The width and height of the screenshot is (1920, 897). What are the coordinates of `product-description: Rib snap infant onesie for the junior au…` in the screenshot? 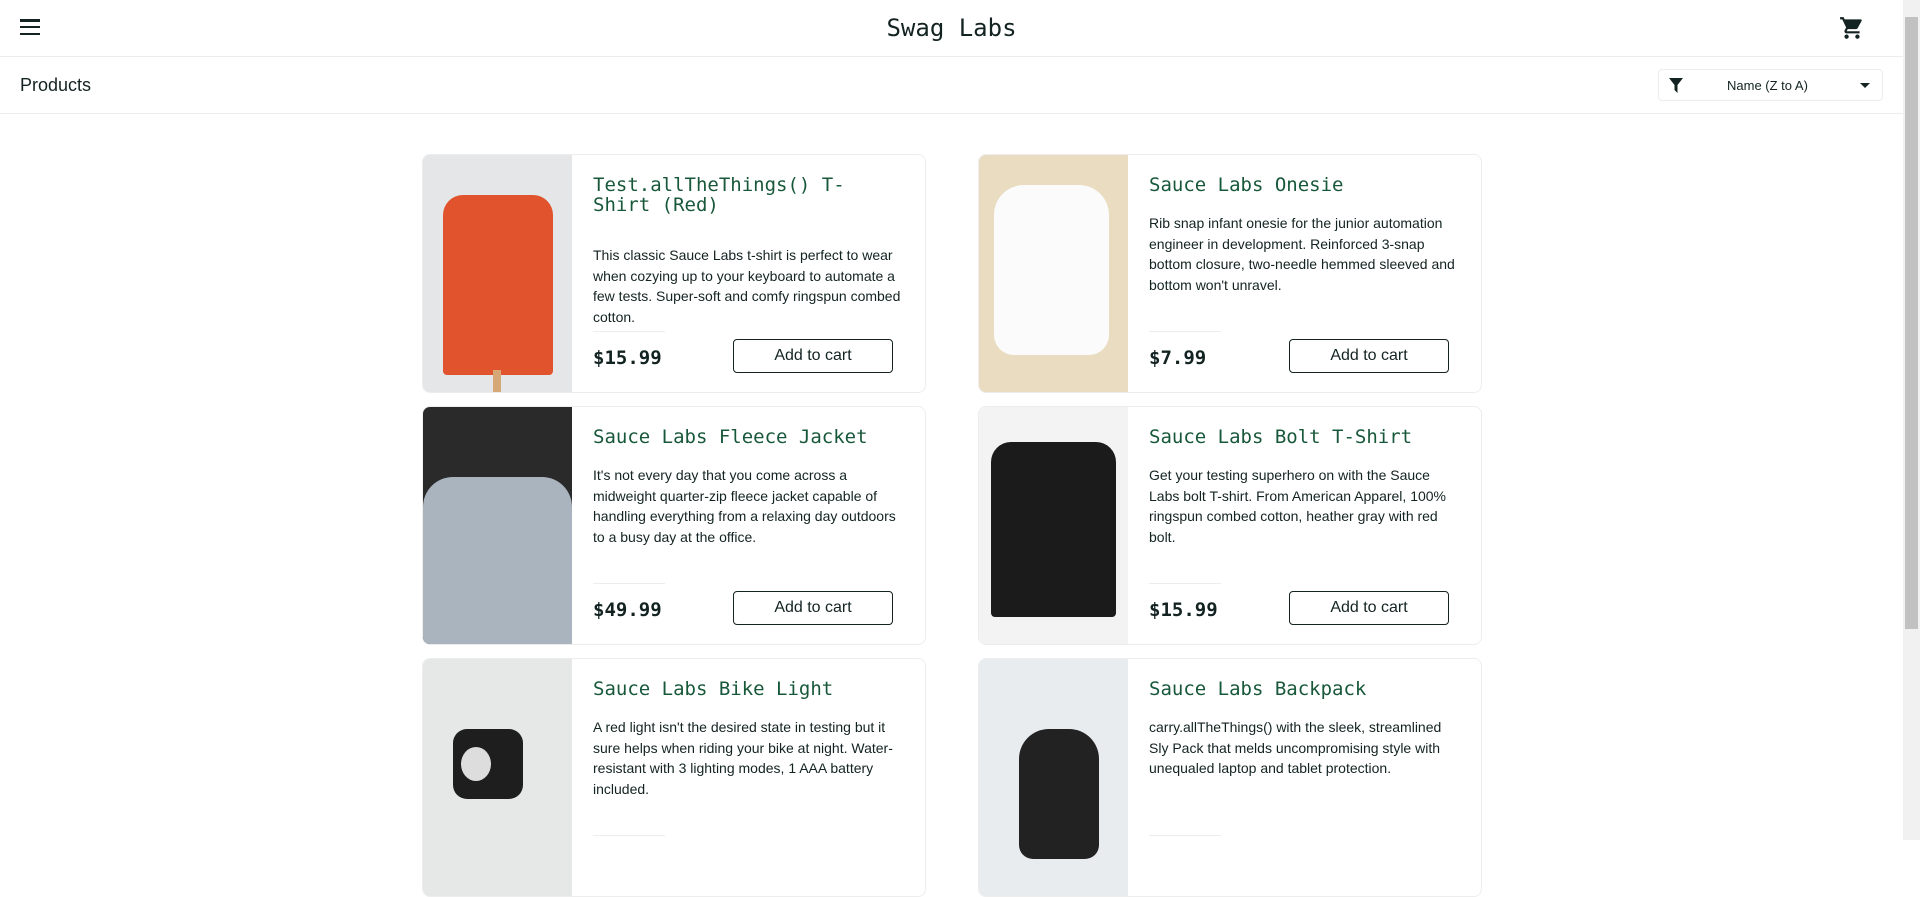 It's located at (1302, 254).